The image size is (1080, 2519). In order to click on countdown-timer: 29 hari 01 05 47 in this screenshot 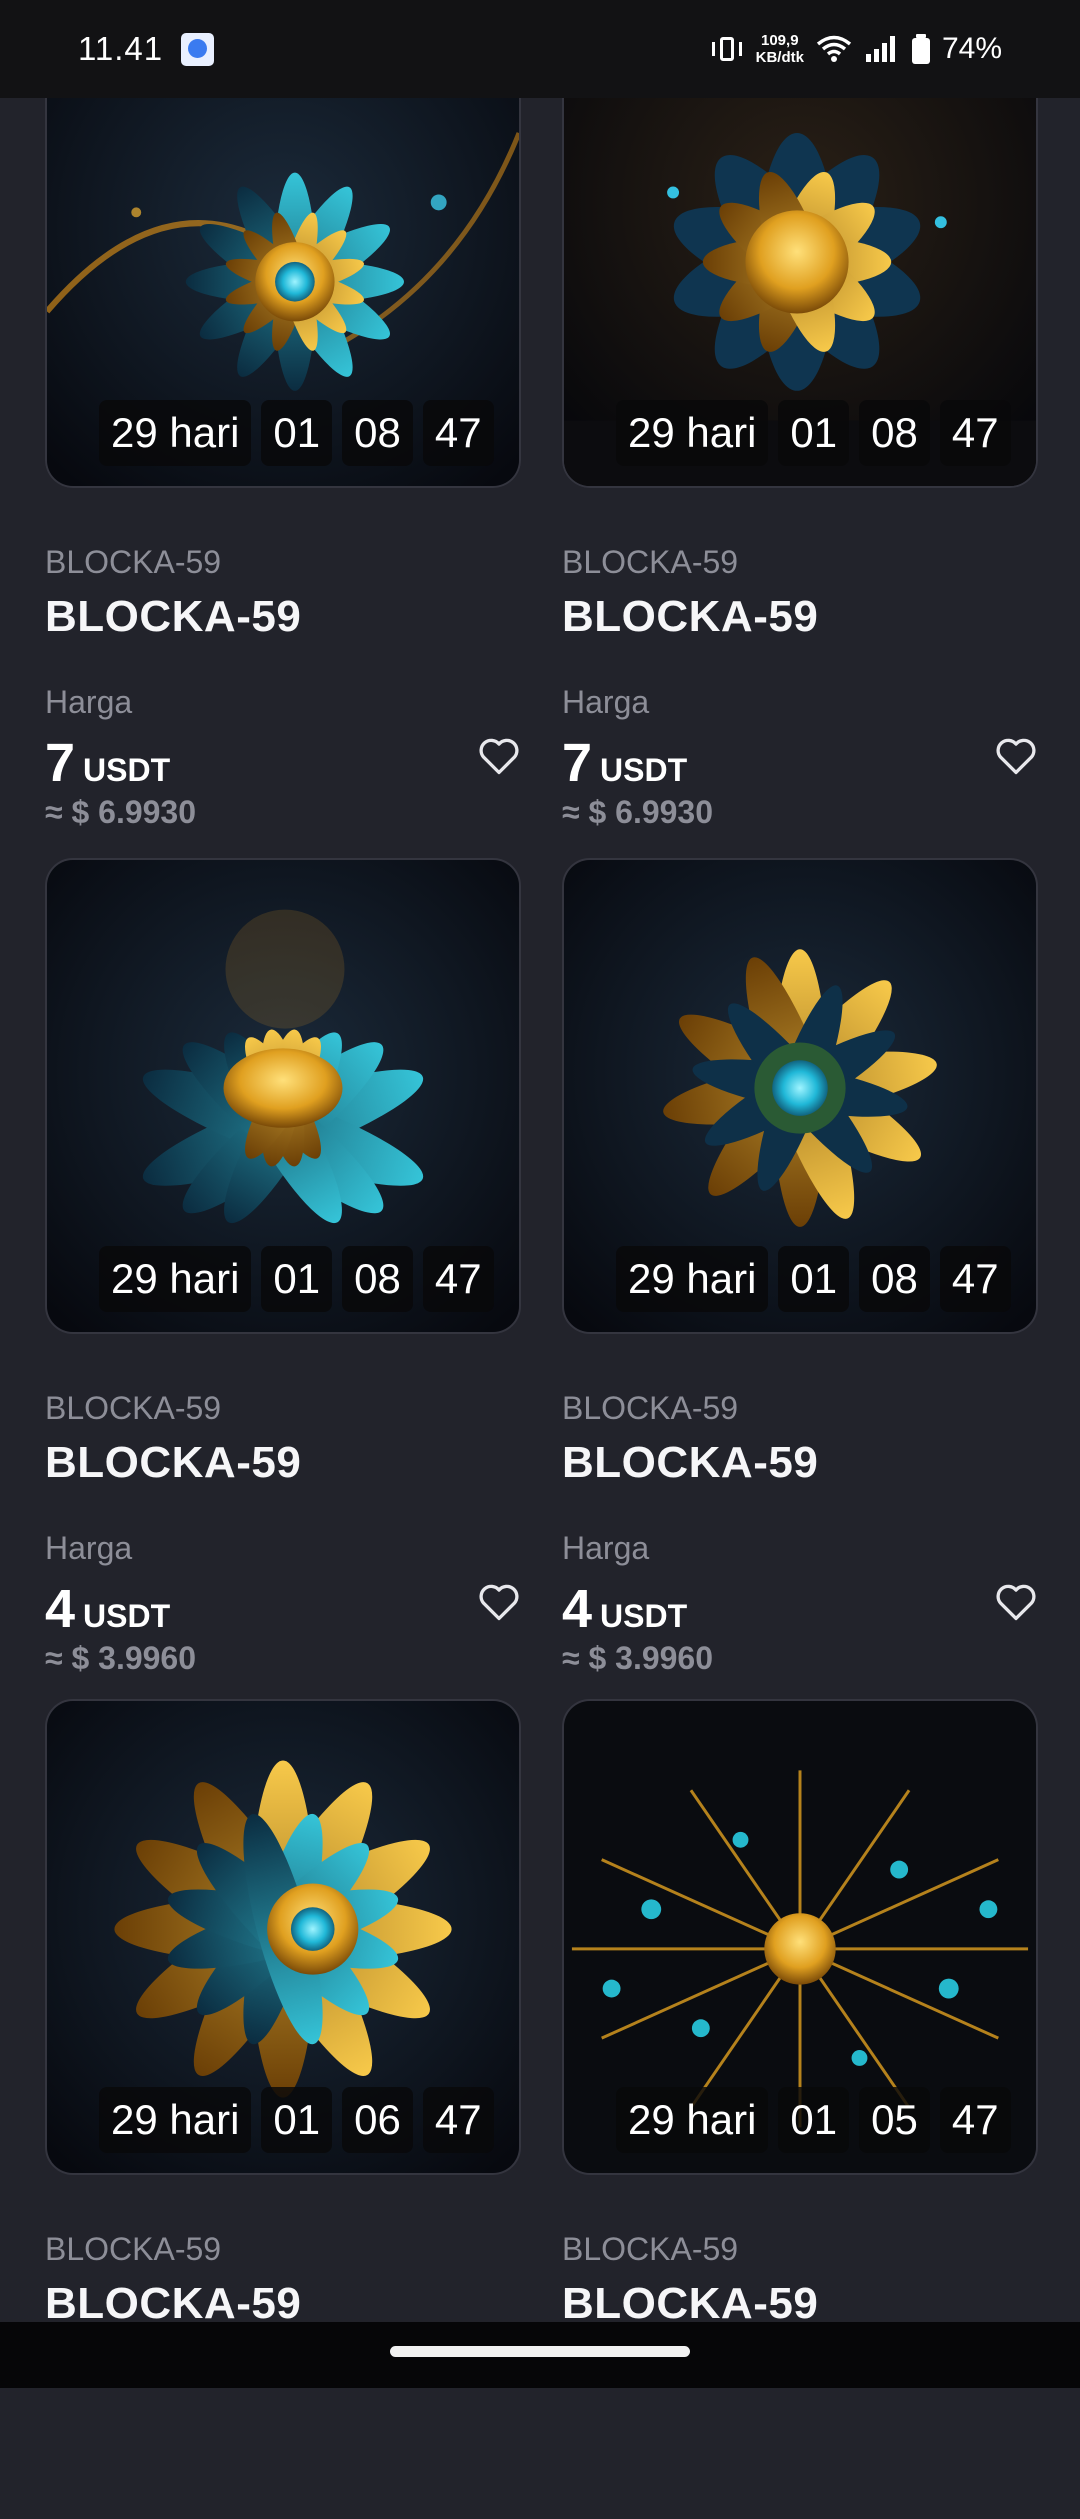, I will do `click(813, 2120)`.